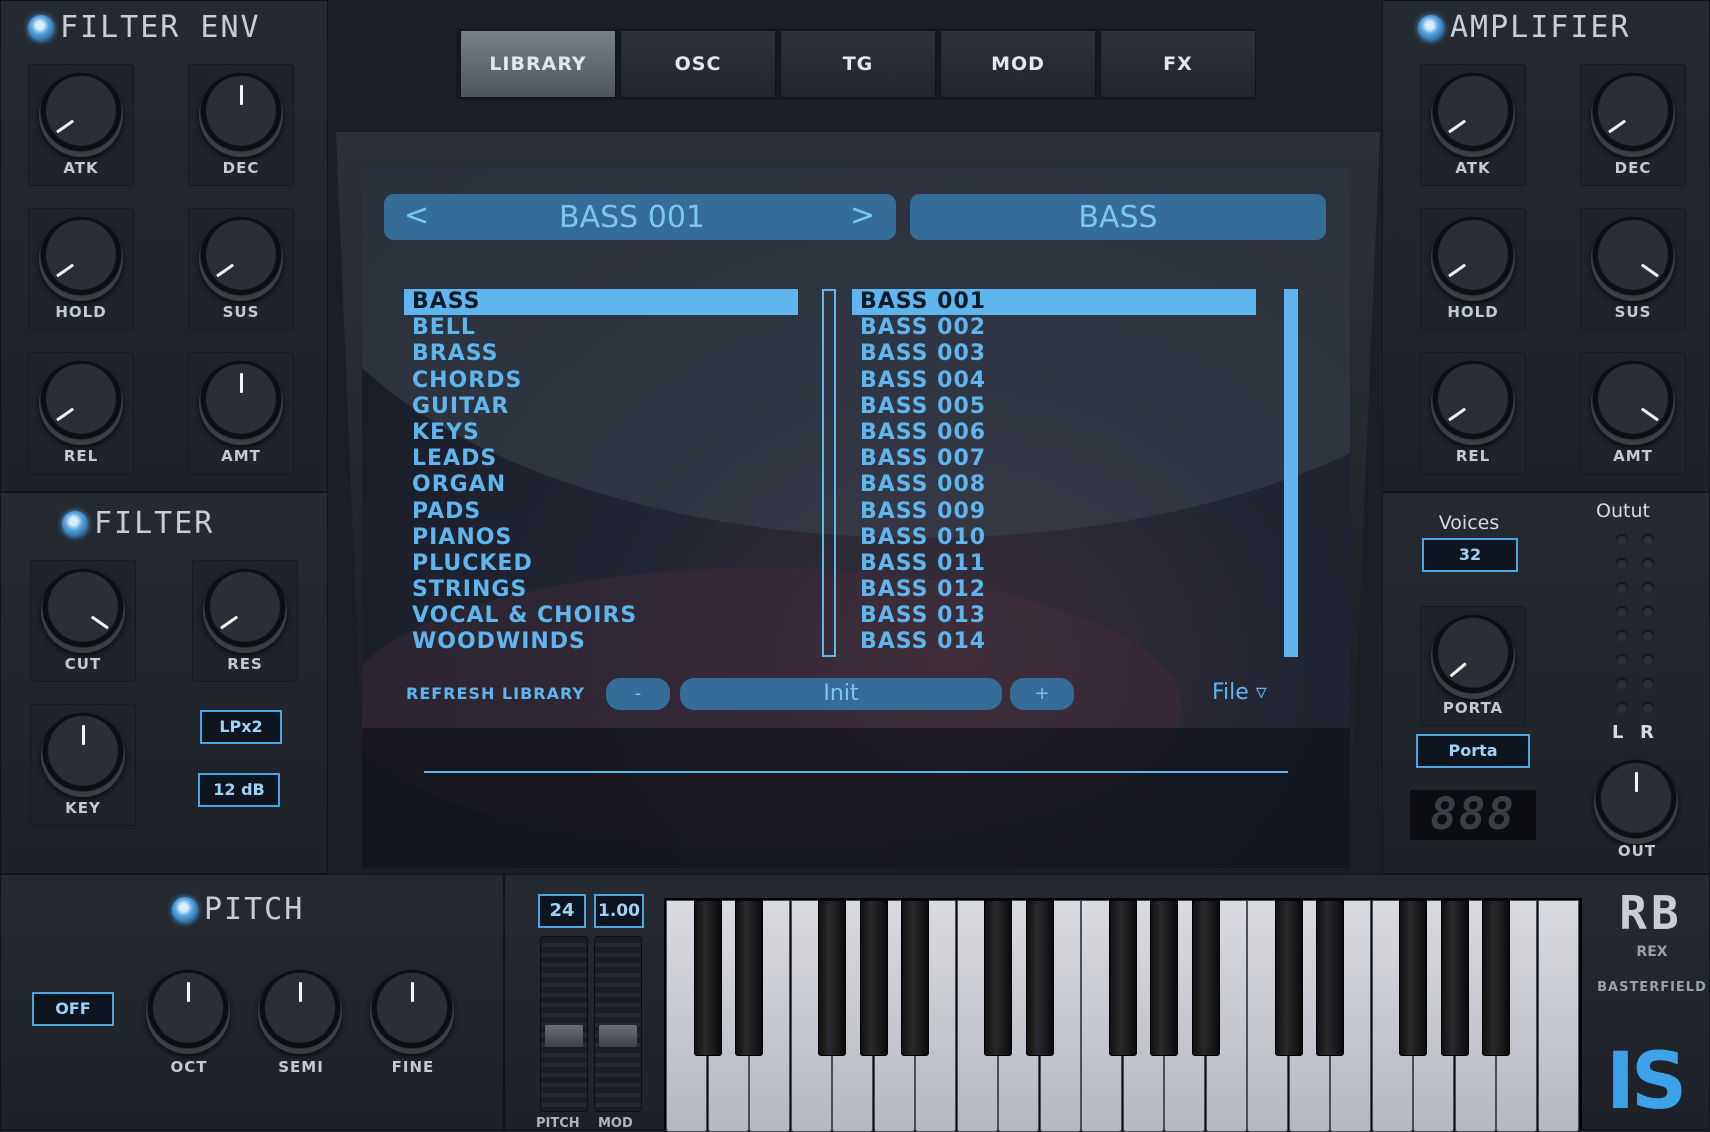 The image size is (1710, 1132). What do you see at coordinates (1473, 403) in the screenshot?
I see `amp-rel-knob` at bounding box center [1473, 403].